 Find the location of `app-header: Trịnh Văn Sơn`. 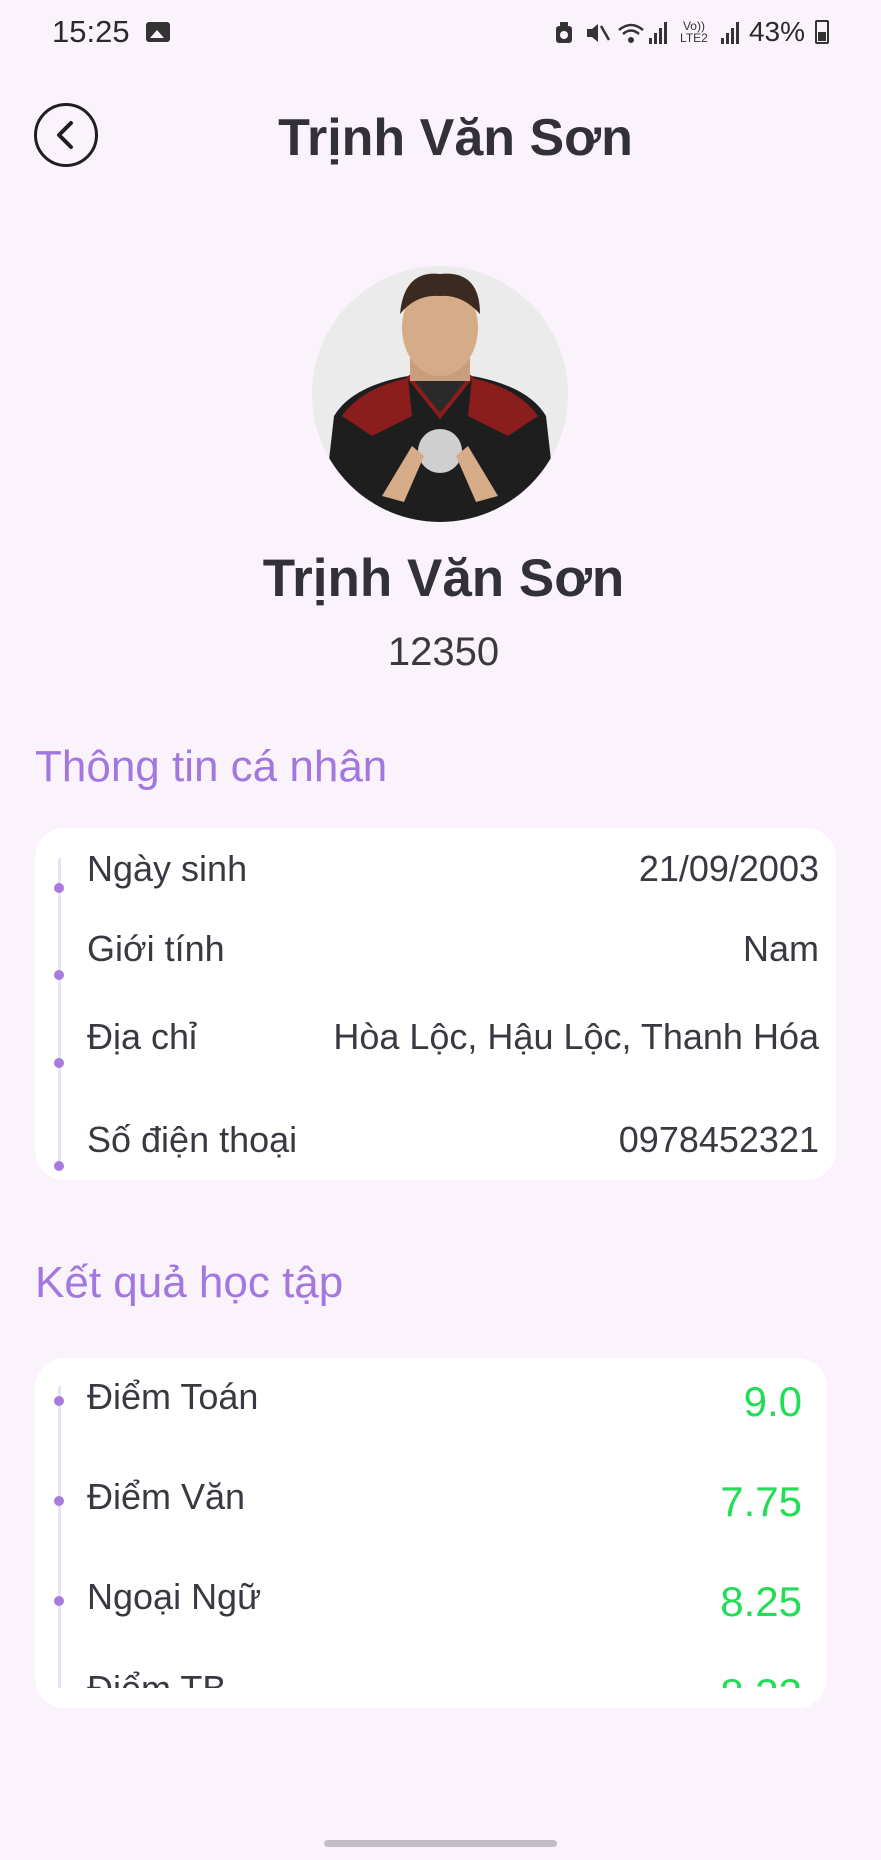

app-header: Trịnh Văn Sơn is located at coordinates (440, 141).